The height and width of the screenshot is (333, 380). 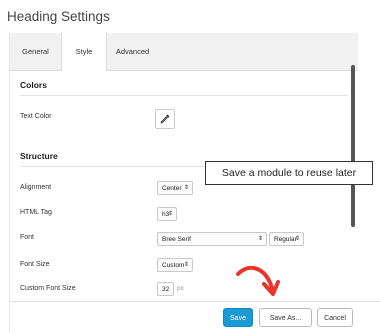 I want to click on dialog-footer: Save Save As... Cancel, so click(x=195, y=317).